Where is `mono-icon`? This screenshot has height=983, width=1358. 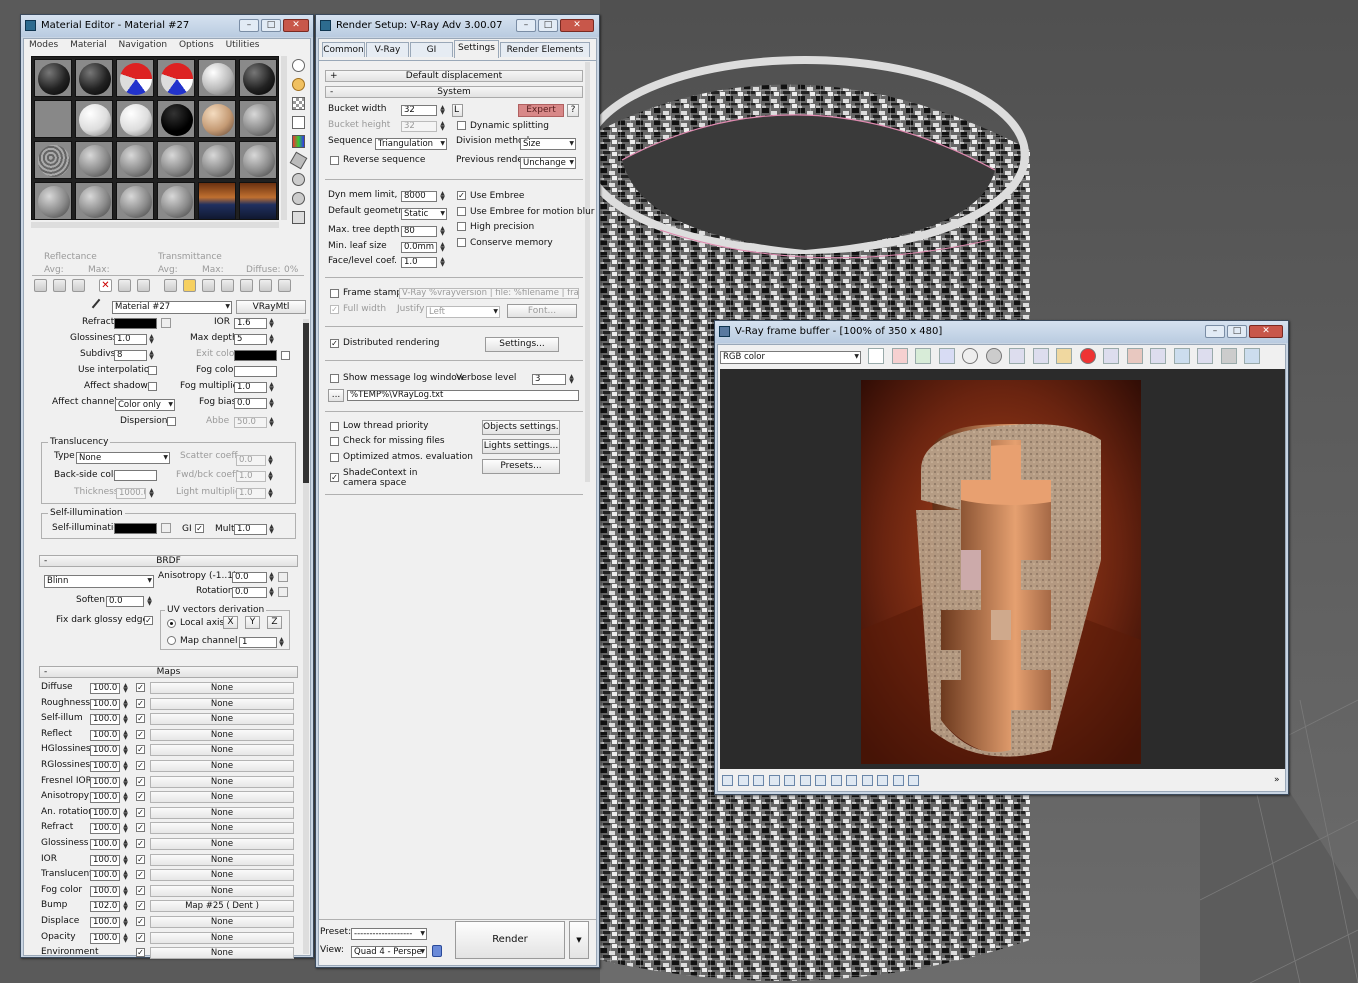 mono-icon is located at coordinates (993, 356).